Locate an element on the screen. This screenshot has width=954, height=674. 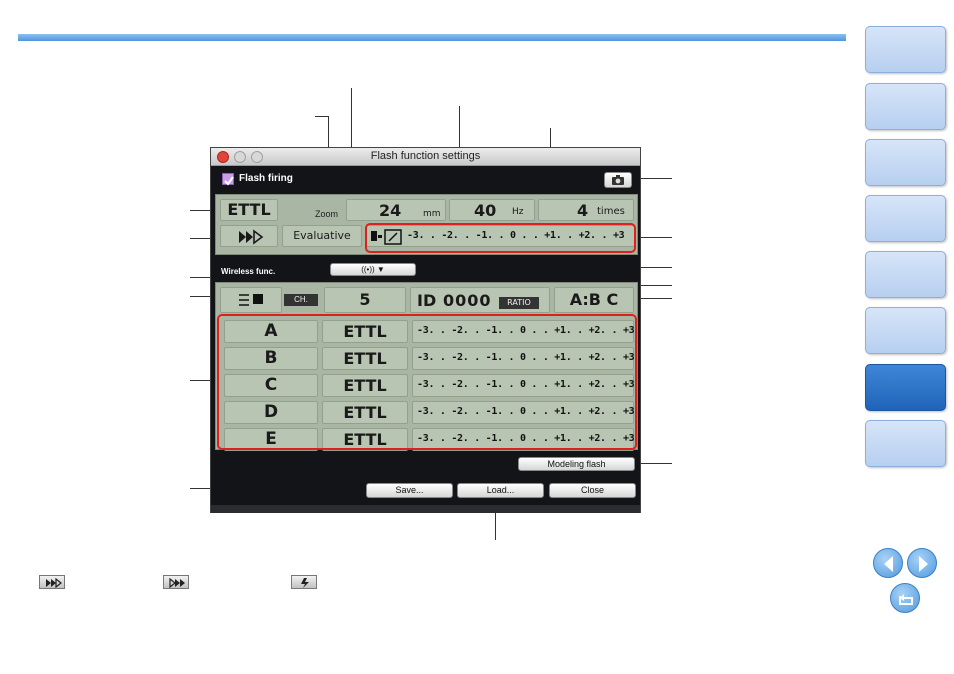
top-accent-bar is located at coordinates (432, 37).